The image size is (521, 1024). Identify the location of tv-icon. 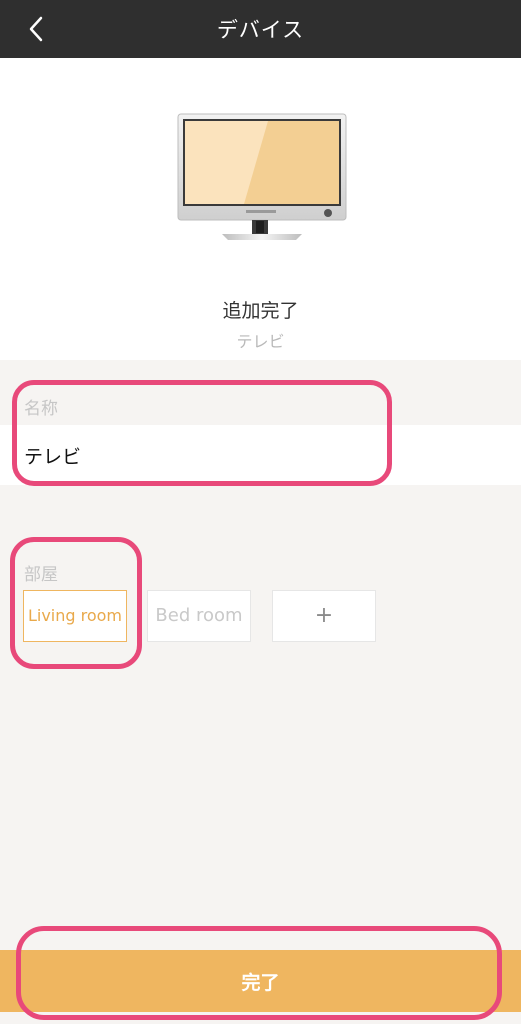
(262, 176).